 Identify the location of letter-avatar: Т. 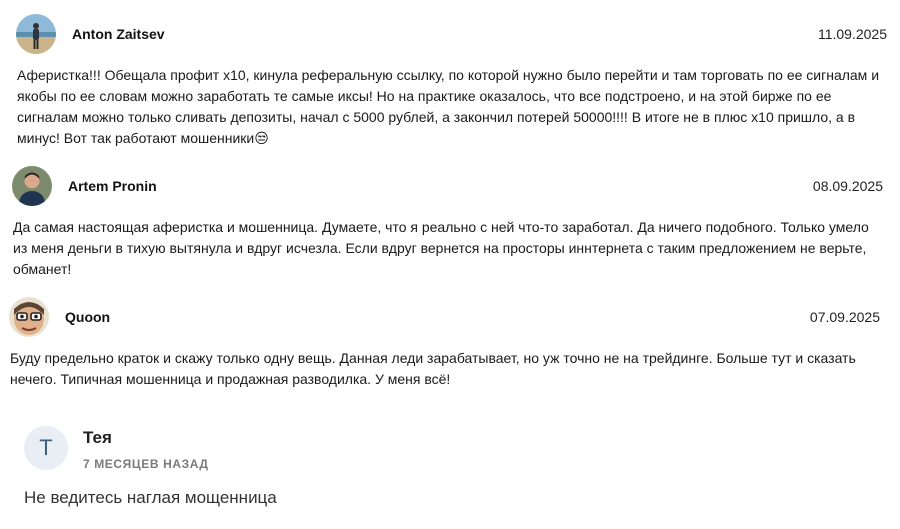
(46, 448).